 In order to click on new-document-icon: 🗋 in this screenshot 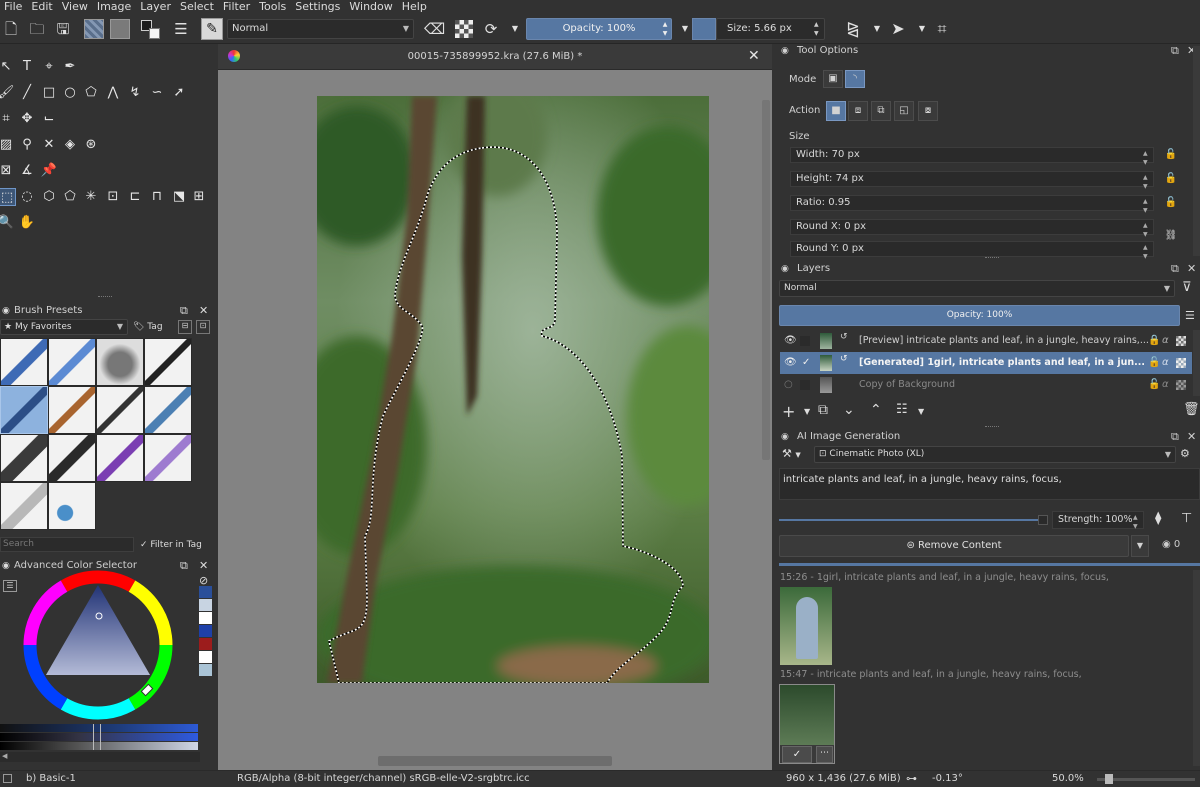, I will do `click(11, 29)`.